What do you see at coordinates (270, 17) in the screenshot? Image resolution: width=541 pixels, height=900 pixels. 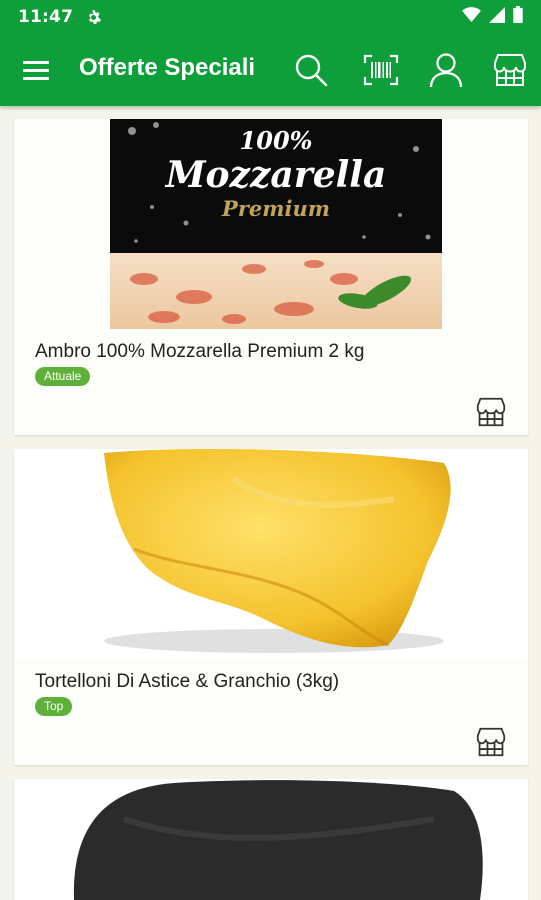 I see `status-bar: 11:47` at bounding box center [270, 17].